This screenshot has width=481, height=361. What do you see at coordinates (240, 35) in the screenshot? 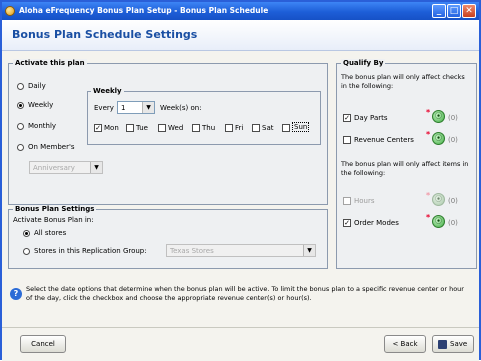
I see `page-header: Bonus Plan Schedule Settings` at bounding box center [240, 35].